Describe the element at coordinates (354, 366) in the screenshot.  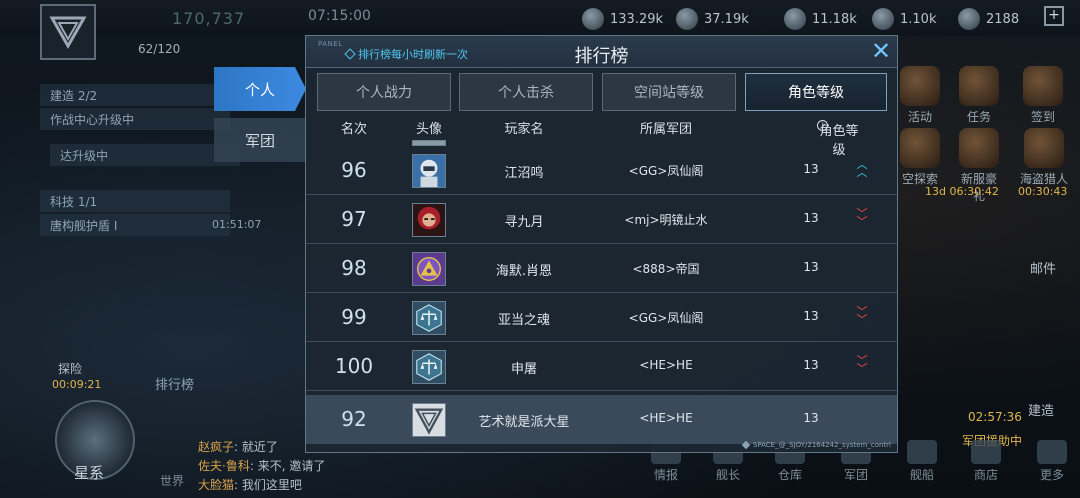
I see `rank: 100` at that location.